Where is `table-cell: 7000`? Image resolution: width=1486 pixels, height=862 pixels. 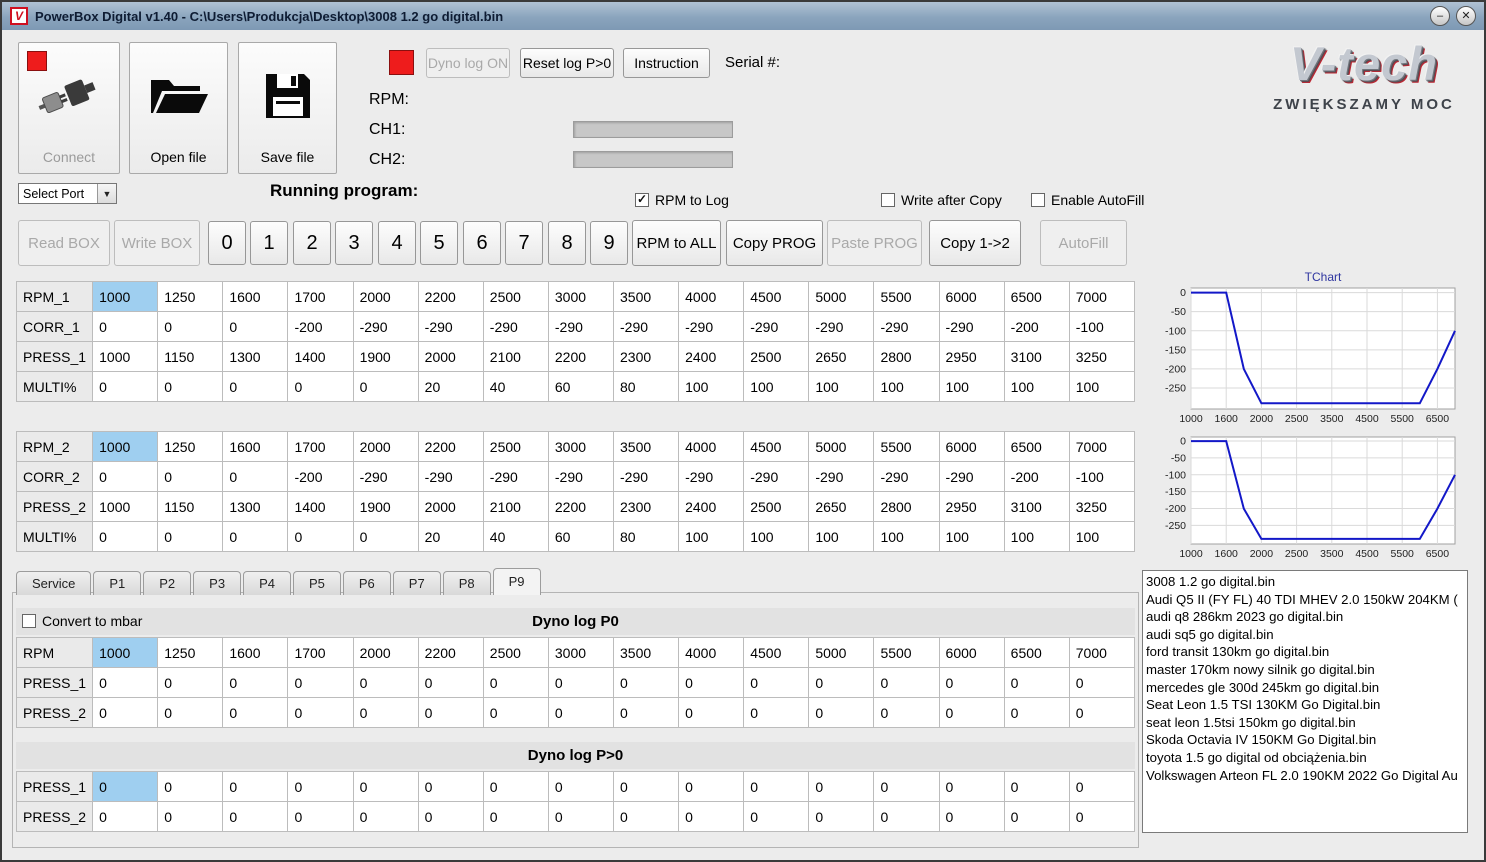 table-cell: 7000 is located at coordinates (1102, 652).